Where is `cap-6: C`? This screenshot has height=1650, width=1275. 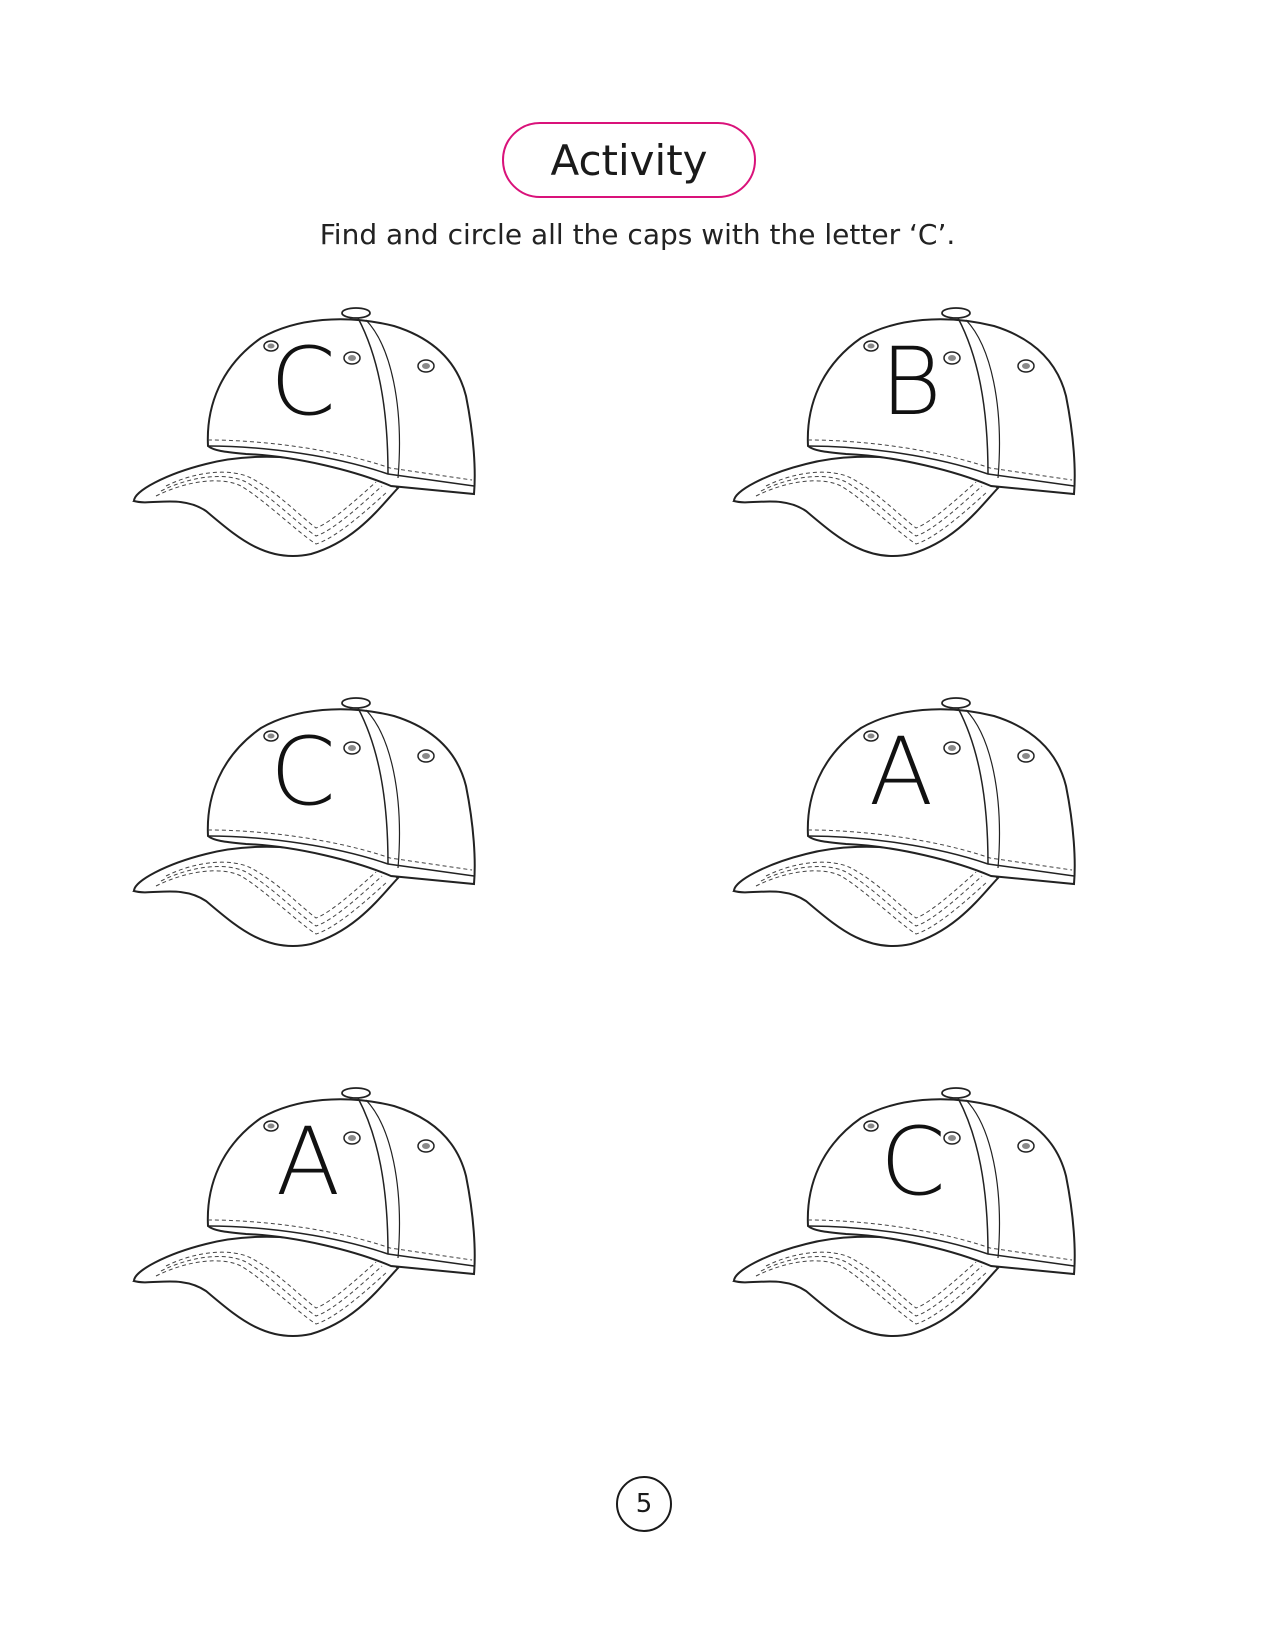 cap-6: C is located at coordinates (906, 1211).